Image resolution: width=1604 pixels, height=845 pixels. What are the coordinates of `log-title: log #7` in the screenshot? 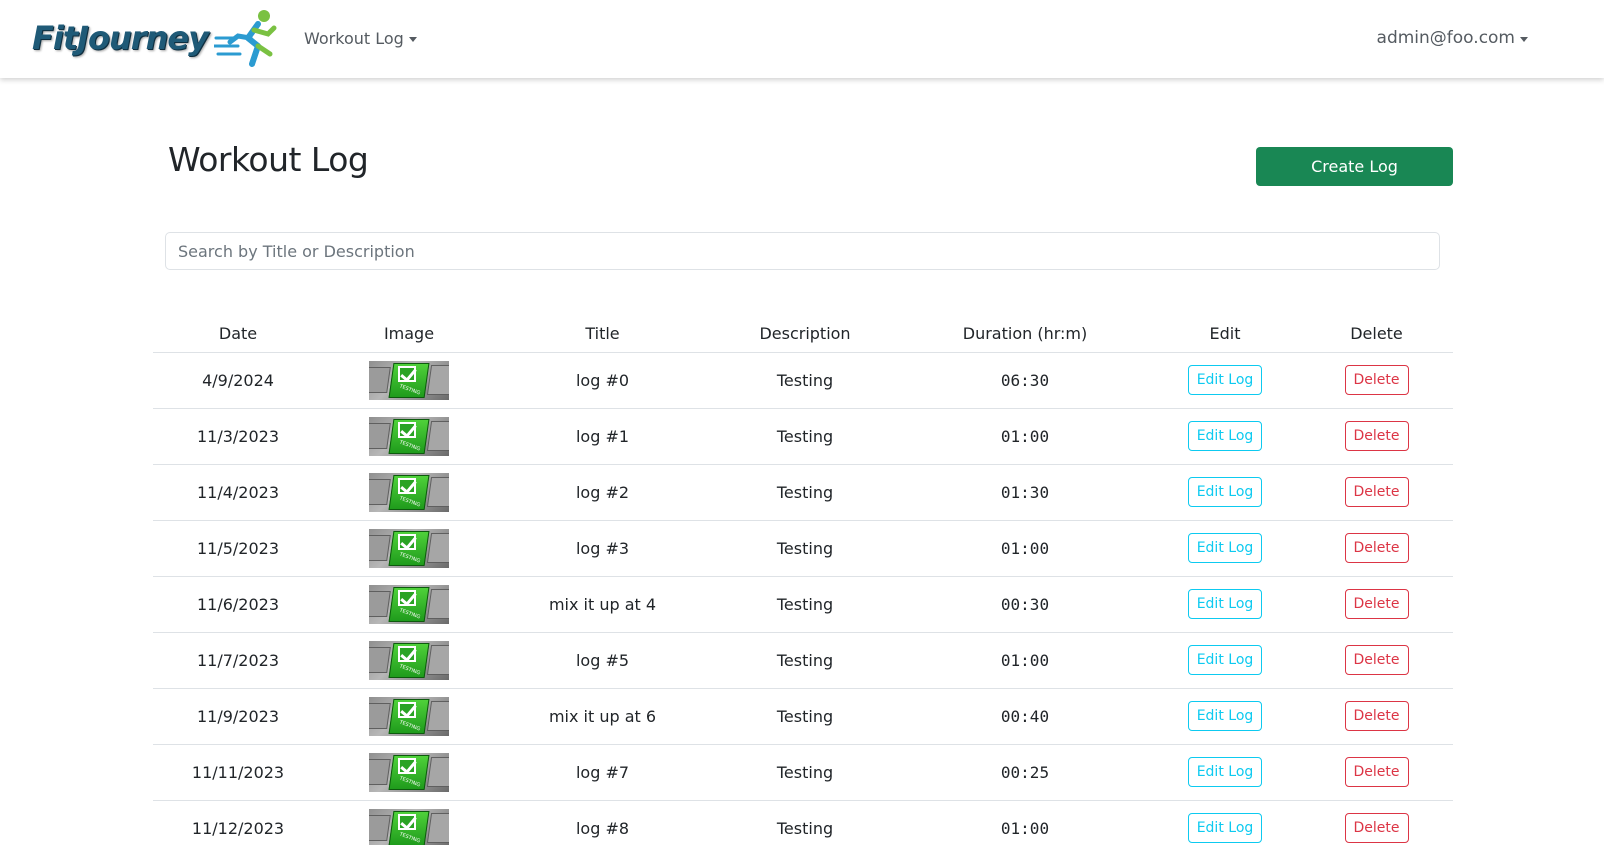 It's located at (602, 772).